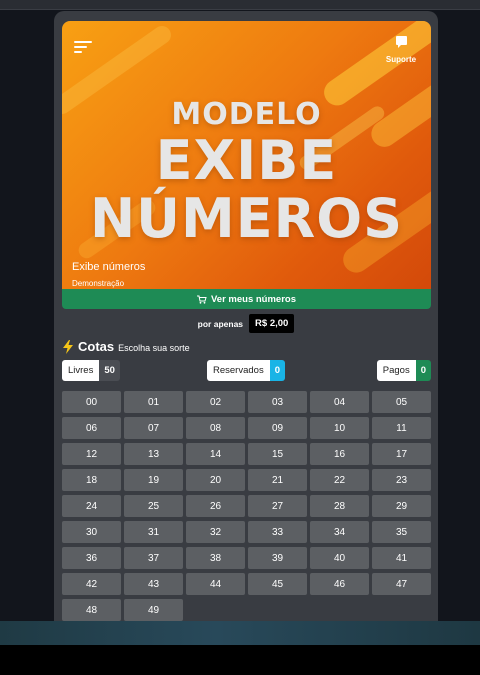  I want to click on filter-reservados: Reservados 0, so click(246, 370).